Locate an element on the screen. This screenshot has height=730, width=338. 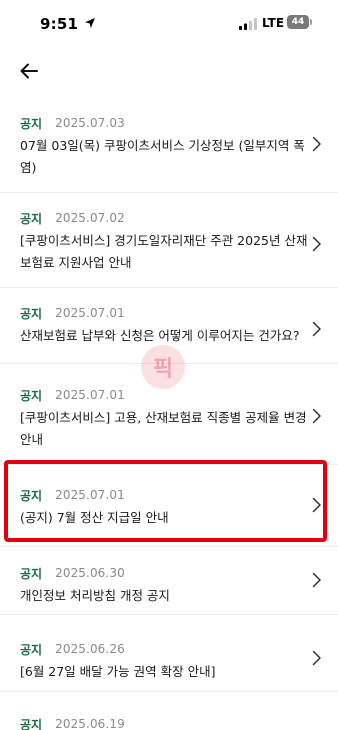
watermark-stamp: 픽 is located at coordinates (163, 367).